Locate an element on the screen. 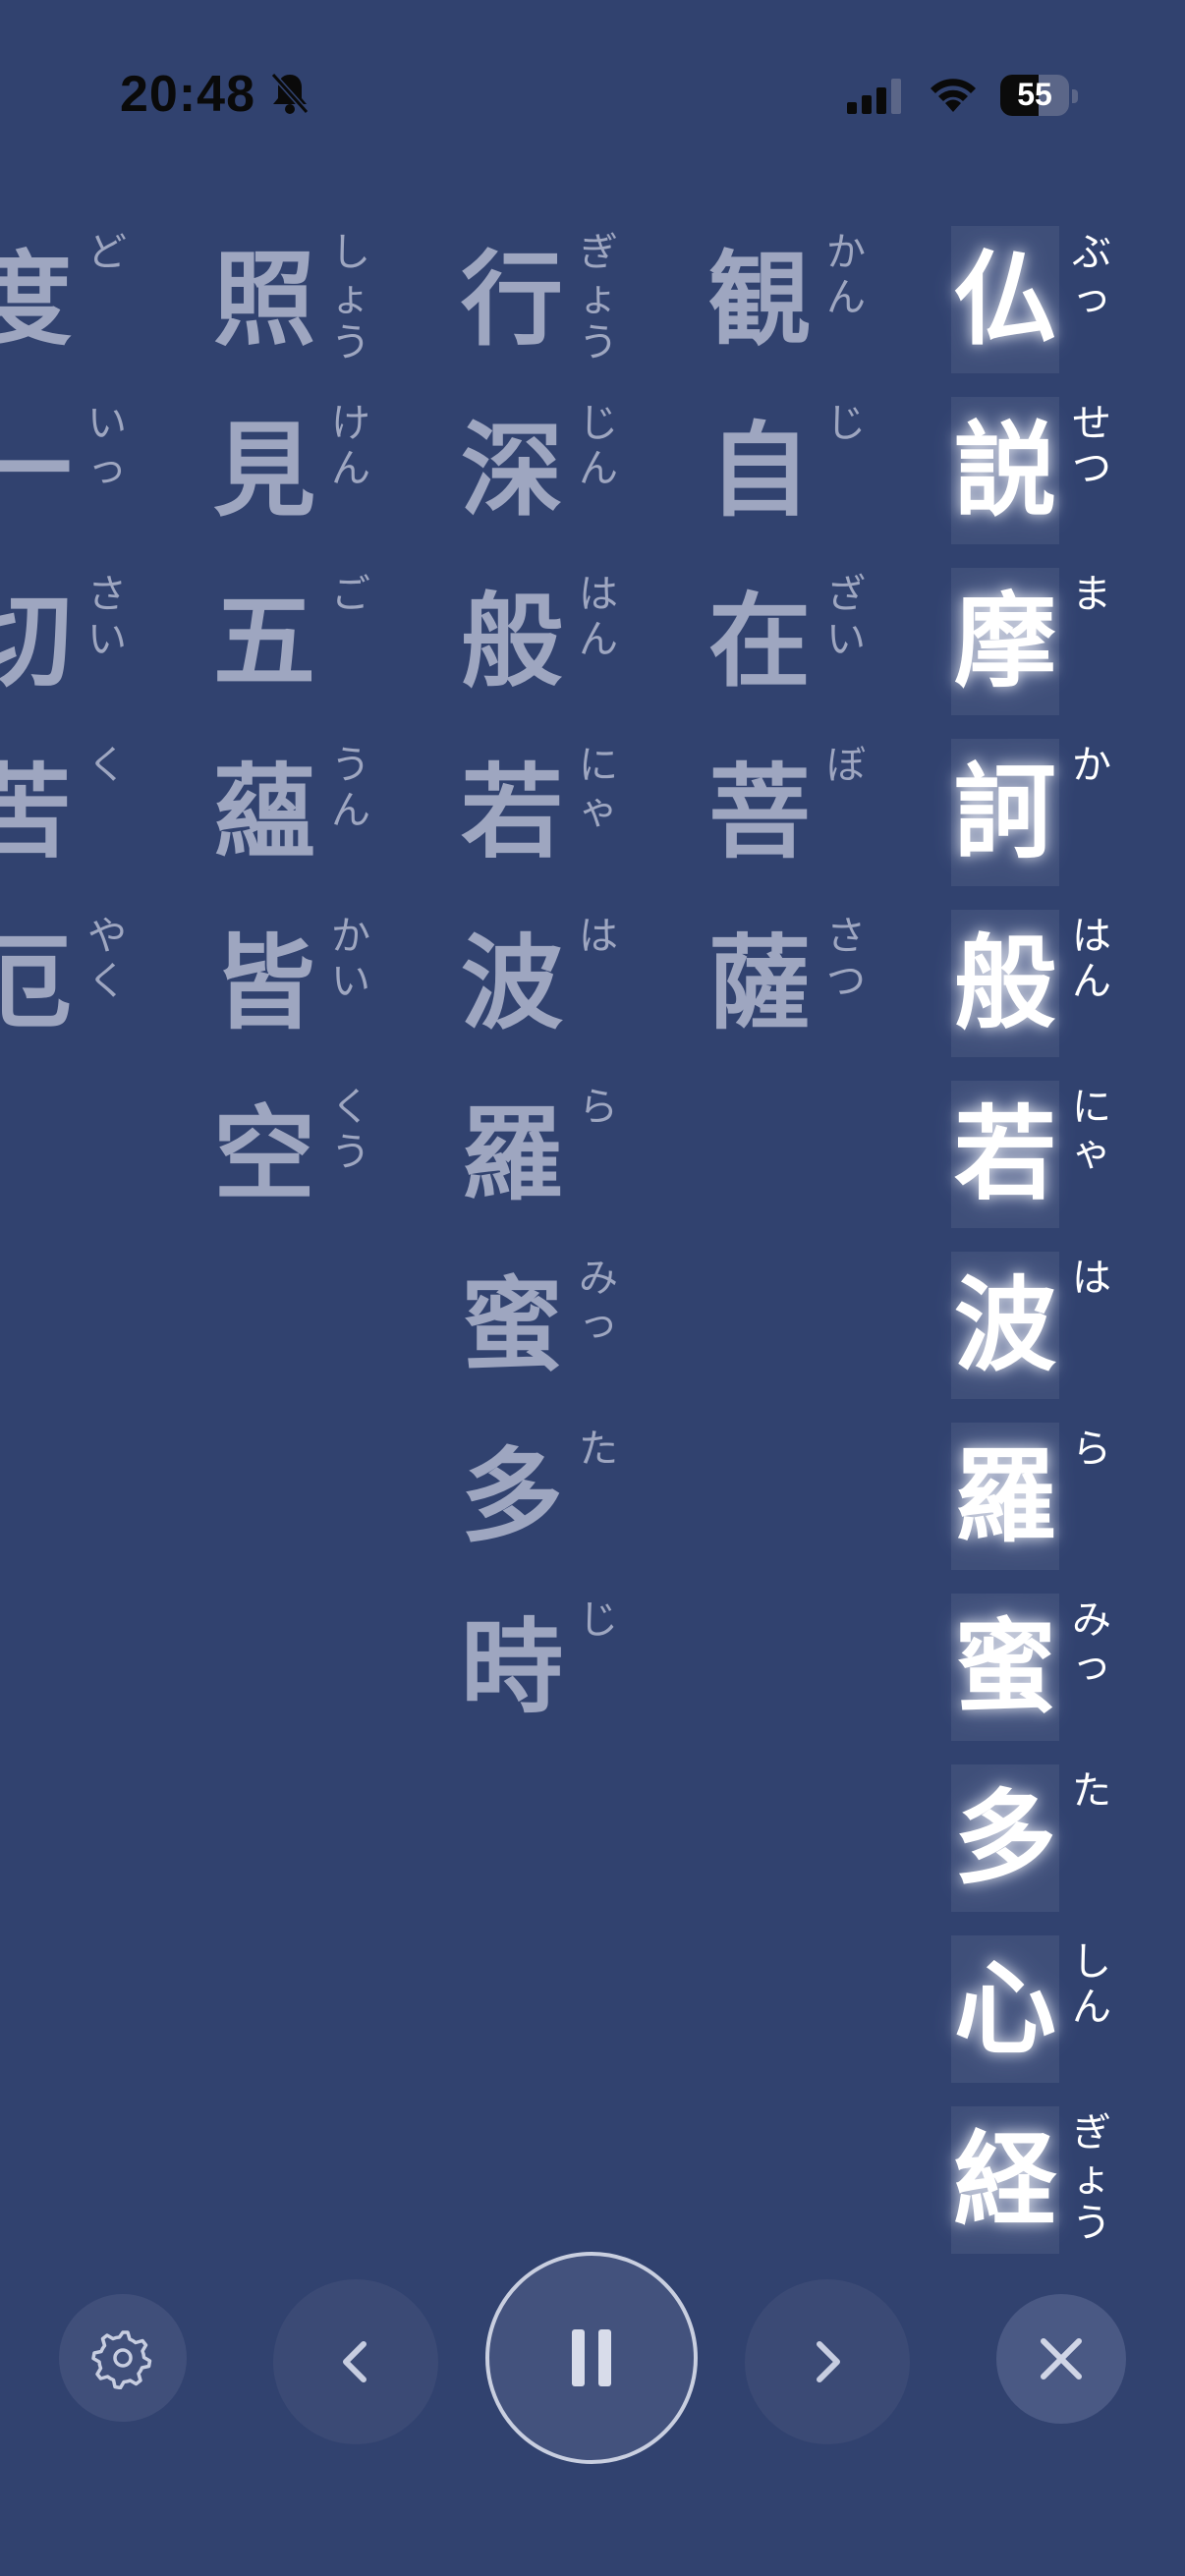 The height and width of the screenshot is (2576, 1185). sutra-character: 自じ is located at coordinates (804, 472).